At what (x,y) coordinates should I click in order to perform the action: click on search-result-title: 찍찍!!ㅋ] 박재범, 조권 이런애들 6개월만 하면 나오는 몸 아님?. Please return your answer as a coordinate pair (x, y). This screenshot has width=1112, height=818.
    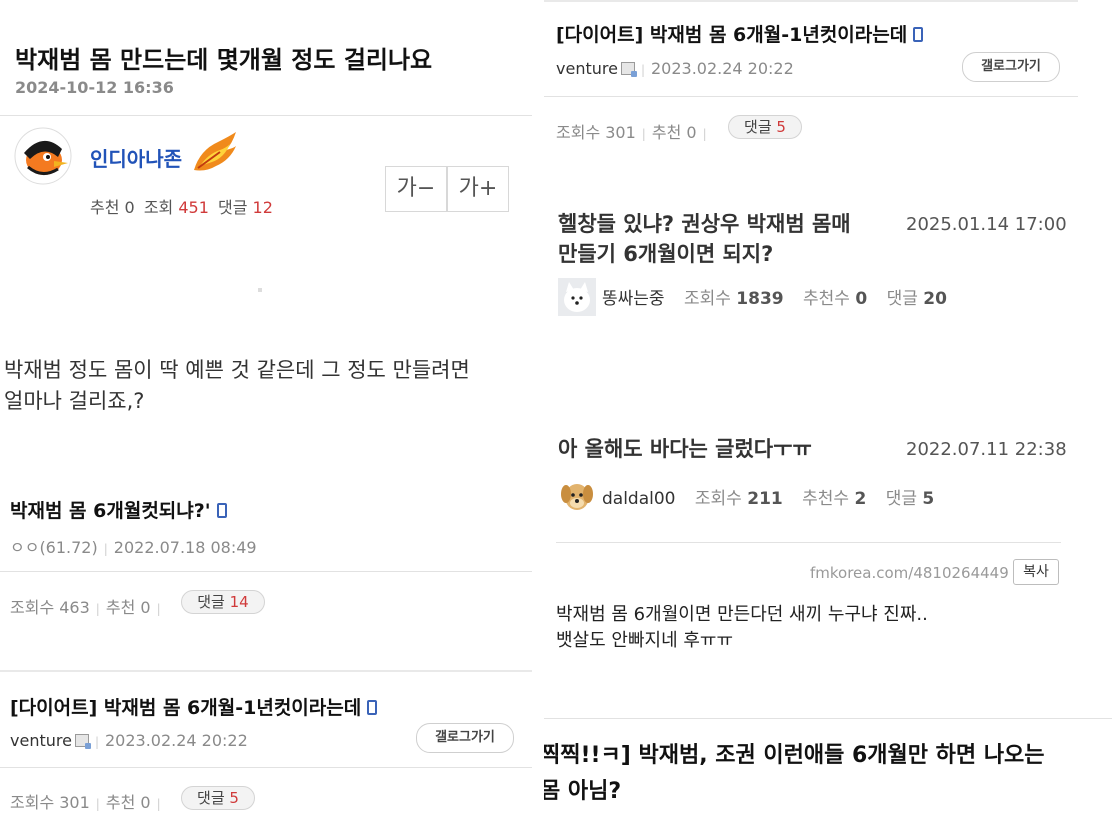
    Looking at the image, I should click on (794, 774).